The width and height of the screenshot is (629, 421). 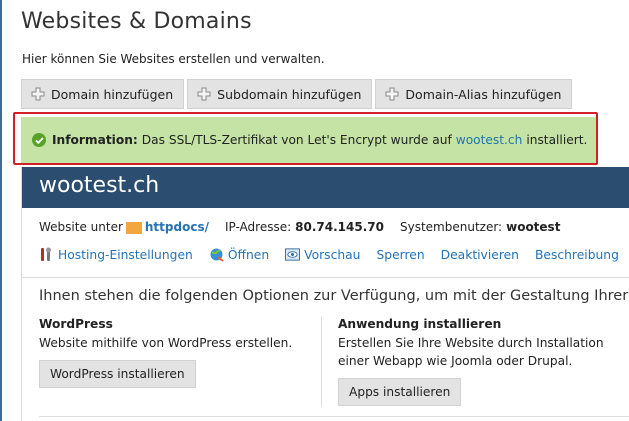 I want to click on description-link: Beschreibung, so click(x=577, y=254).